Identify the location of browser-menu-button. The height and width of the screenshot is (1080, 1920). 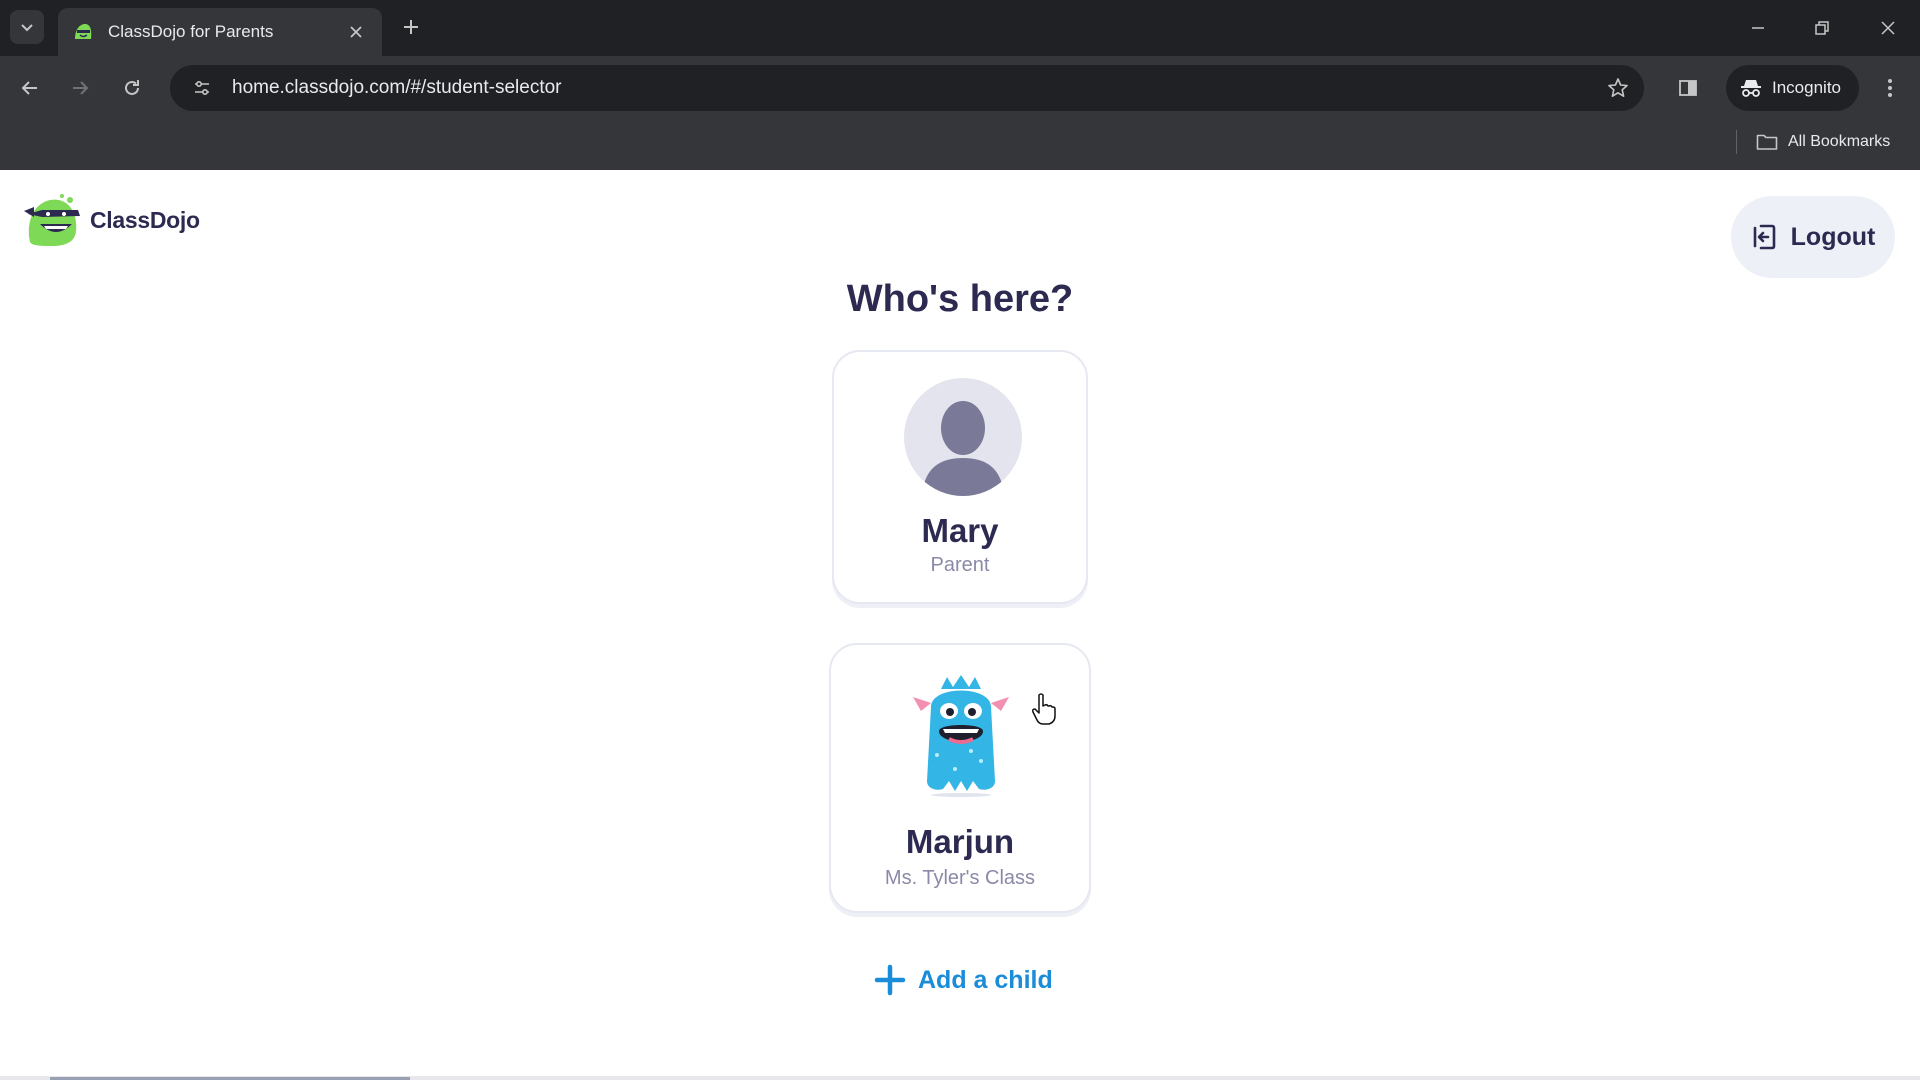
(1890, 88).